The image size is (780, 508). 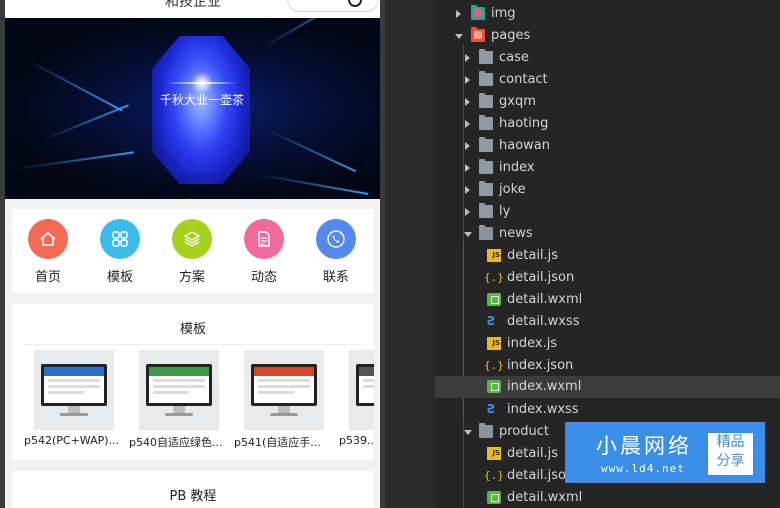 I want to click on tree-row-file: Ƨ detail.wxss, so click(x=607, y=322).